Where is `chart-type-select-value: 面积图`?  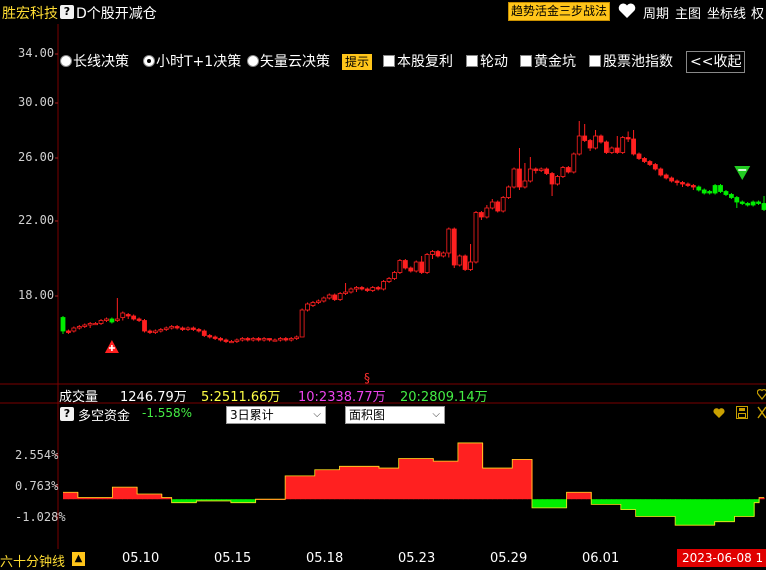
chart-type-select-value: 面积图 is located at coordinates (367, 415).